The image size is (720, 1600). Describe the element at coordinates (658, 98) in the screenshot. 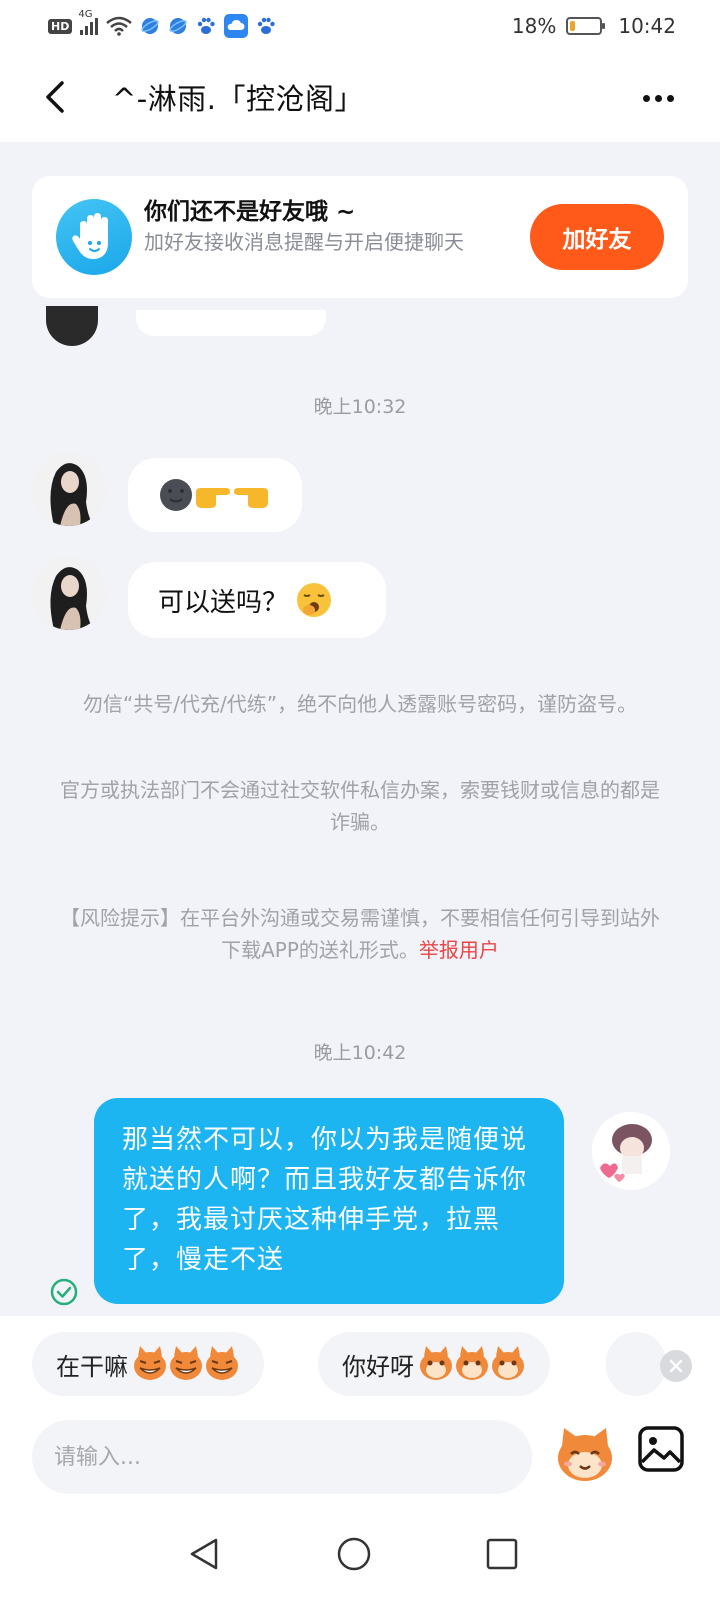

I see `more-button` at that location.